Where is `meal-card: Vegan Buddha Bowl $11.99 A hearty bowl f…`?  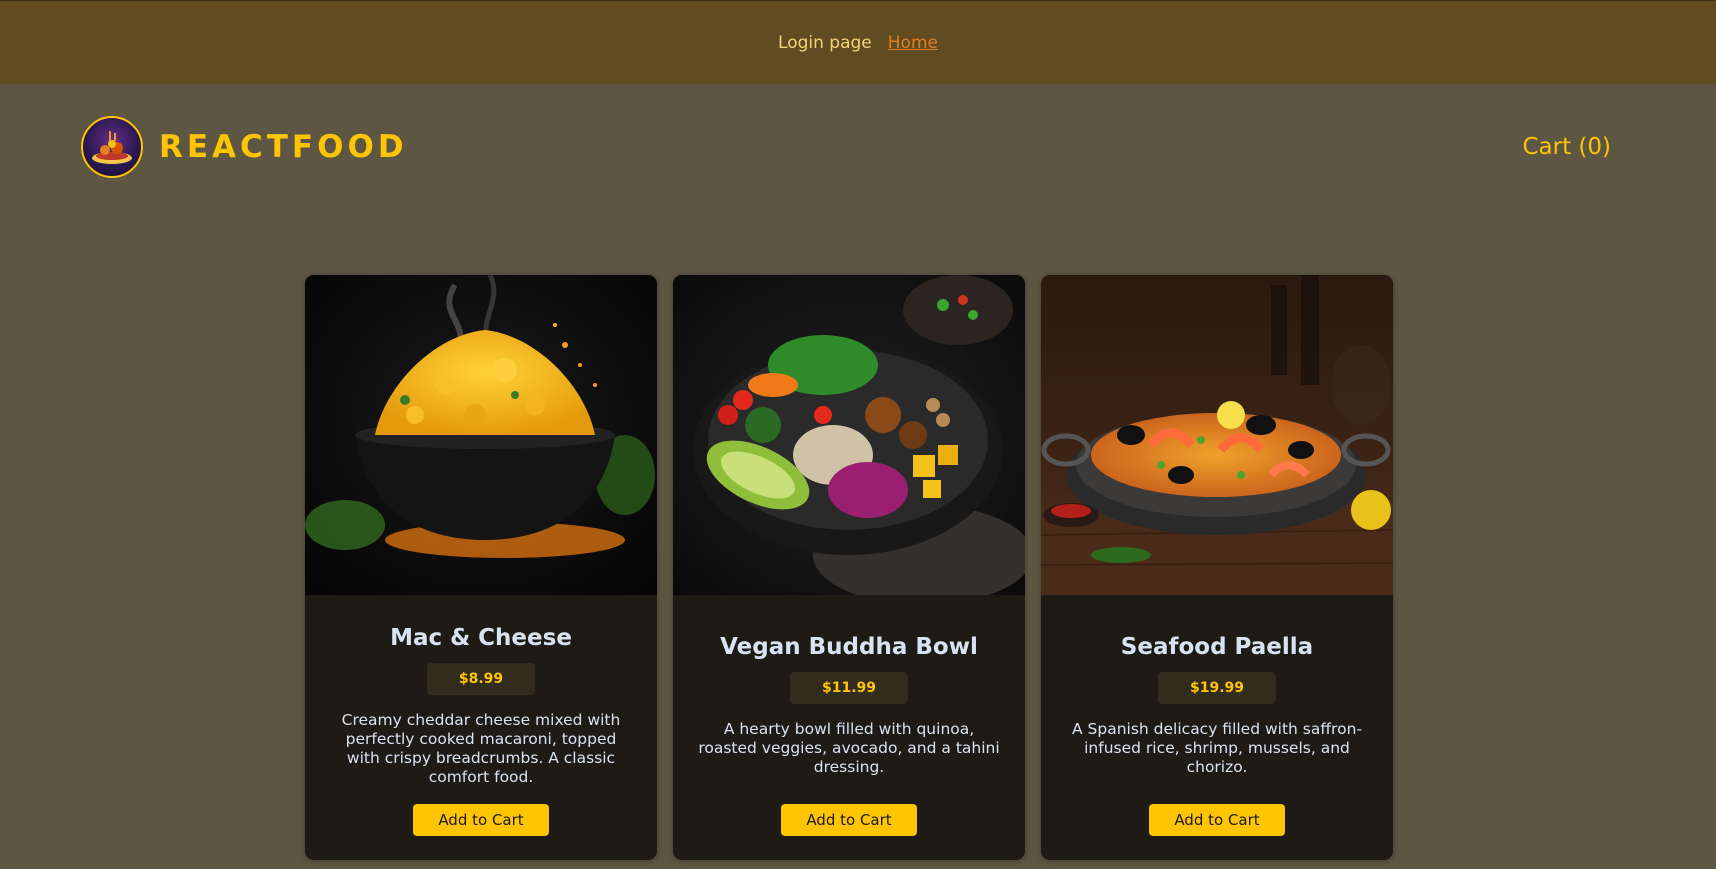
meal-card: Vegan Buddha Bowl $11.99 A hearty bowl f… is located at coordinates (849, 567).